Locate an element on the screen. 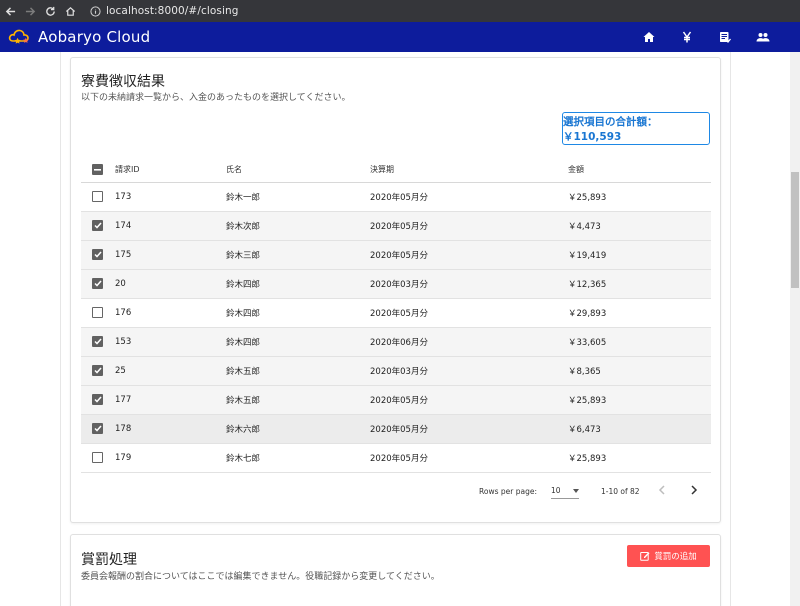 The image size is (800, 606). back-button is located at coordinates (10, 11).